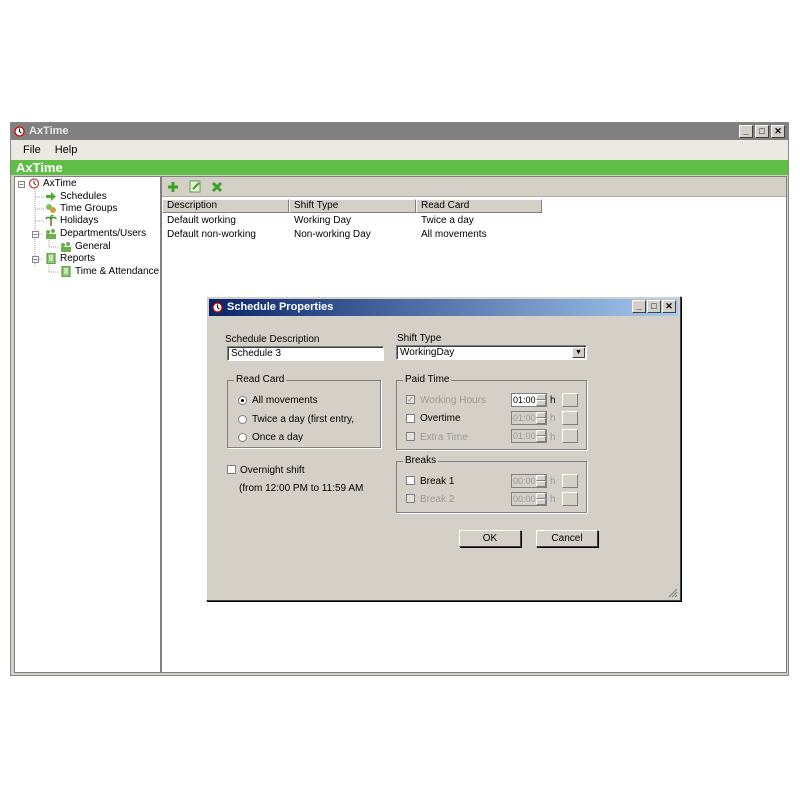  I want to click on overnight-shift-checkbox, so click(231, 469).